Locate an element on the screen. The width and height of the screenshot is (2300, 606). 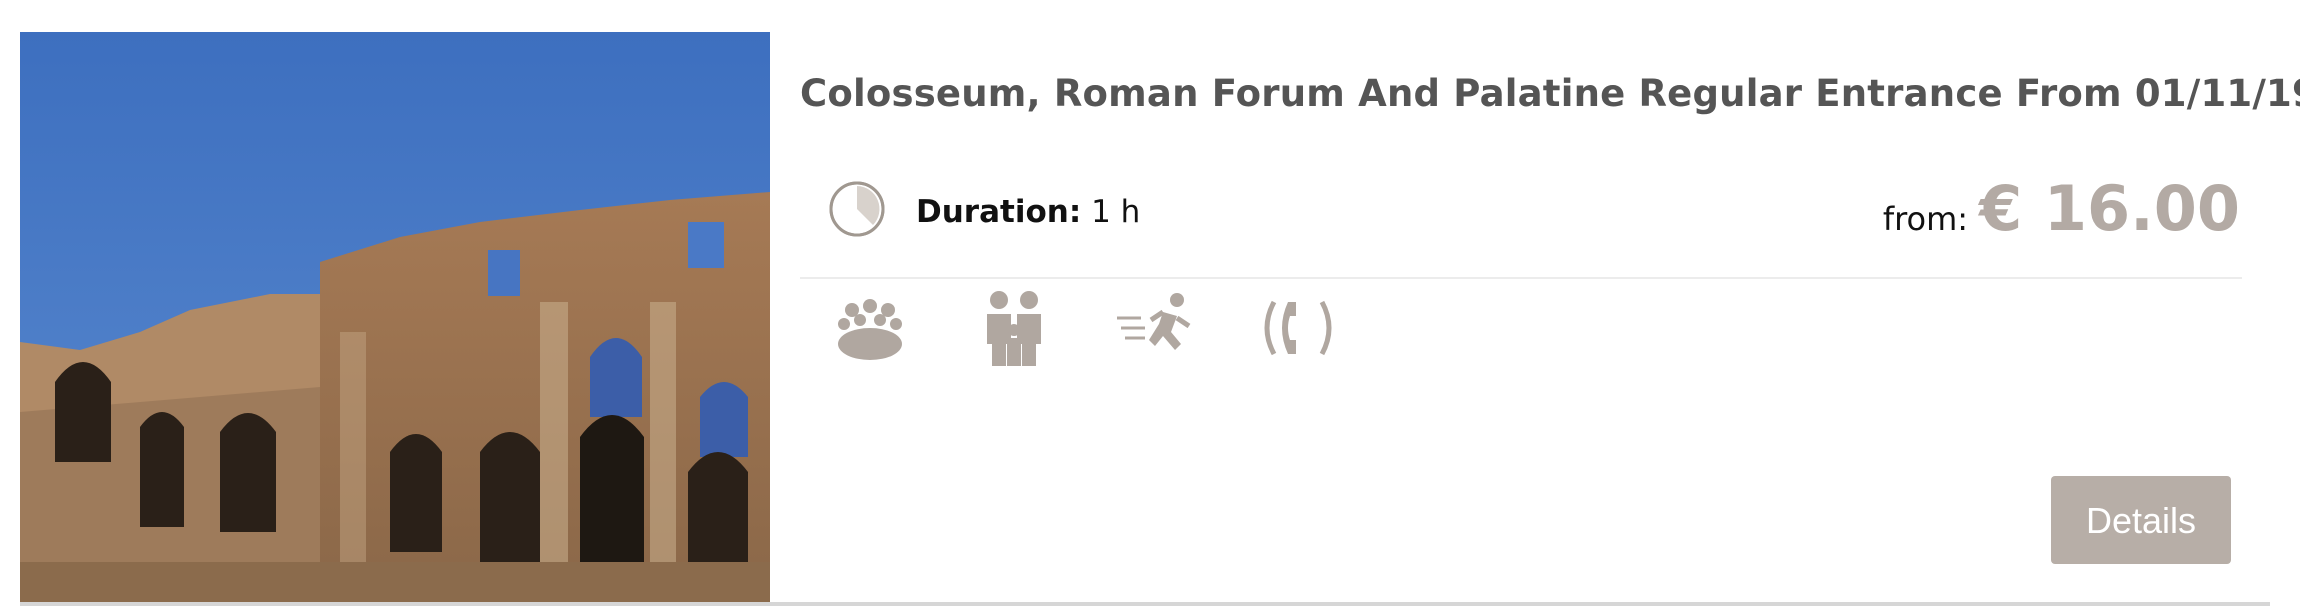
group-icon is located at coordinates (870, 328).